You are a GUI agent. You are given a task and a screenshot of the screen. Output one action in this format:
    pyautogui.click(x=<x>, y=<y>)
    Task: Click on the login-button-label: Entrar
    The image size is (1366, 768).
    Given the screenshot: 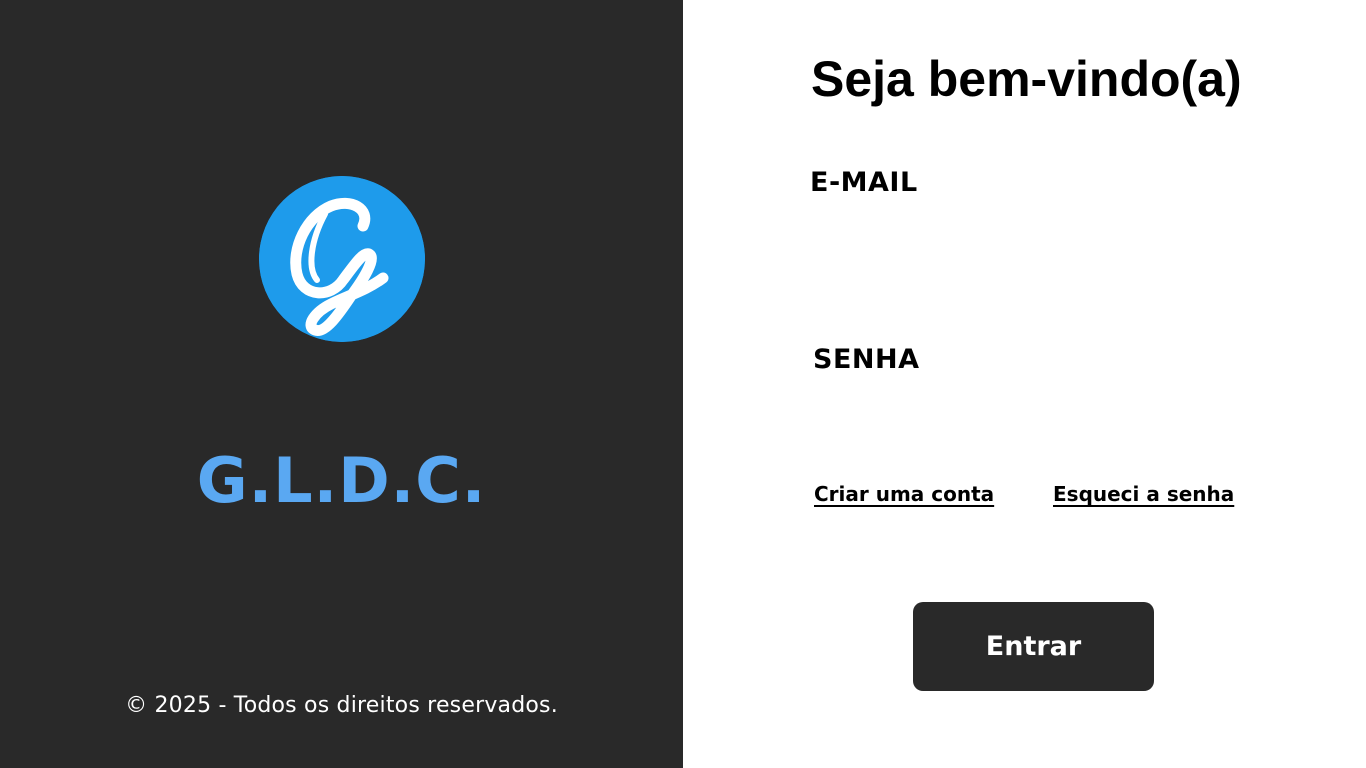 What is the action you would take?
    pyautogui.click(x=1033, y=646)
    